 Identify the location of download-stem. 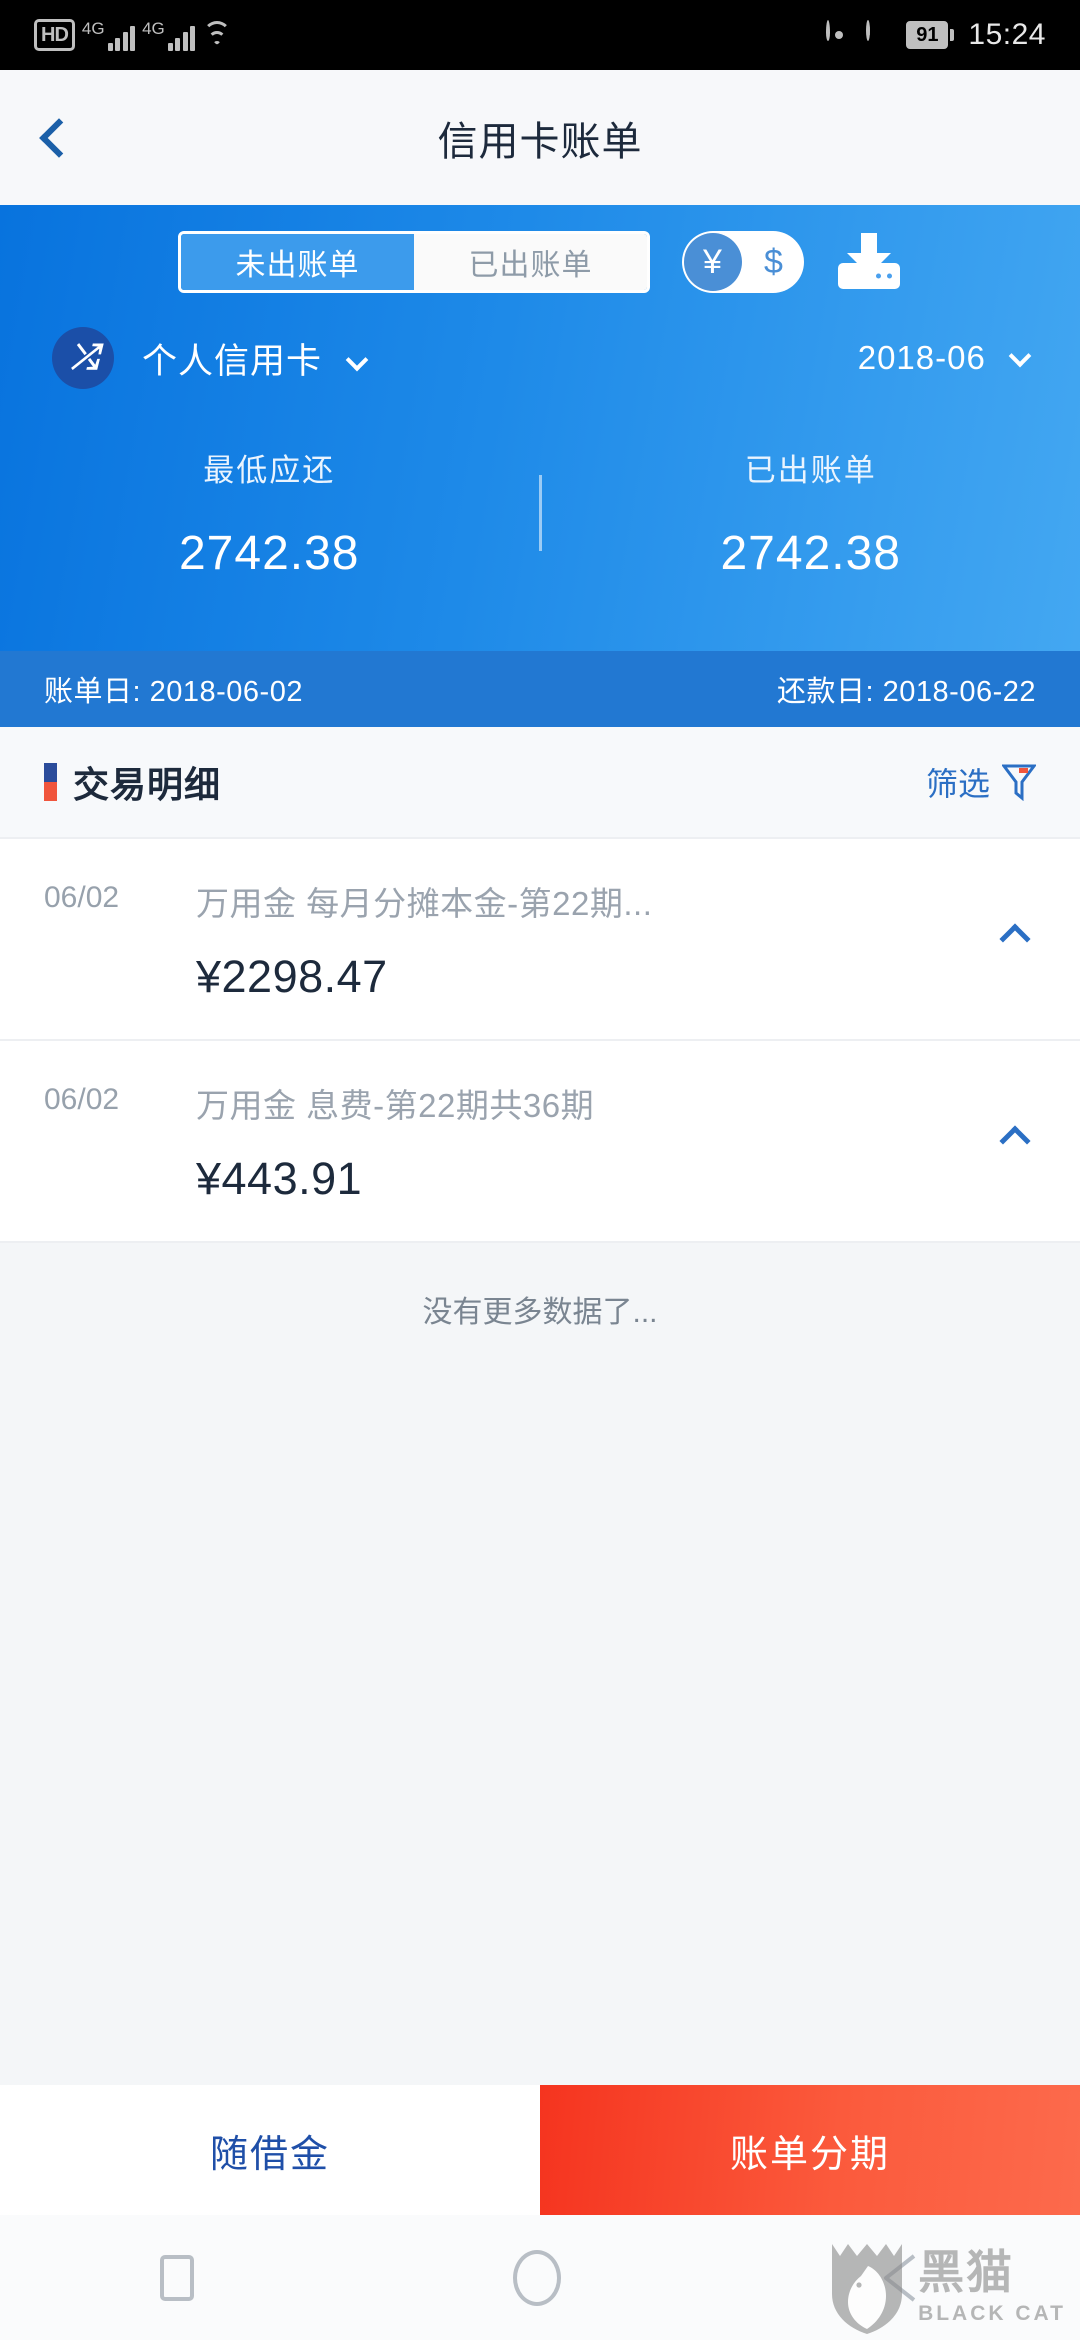
(869, 244).